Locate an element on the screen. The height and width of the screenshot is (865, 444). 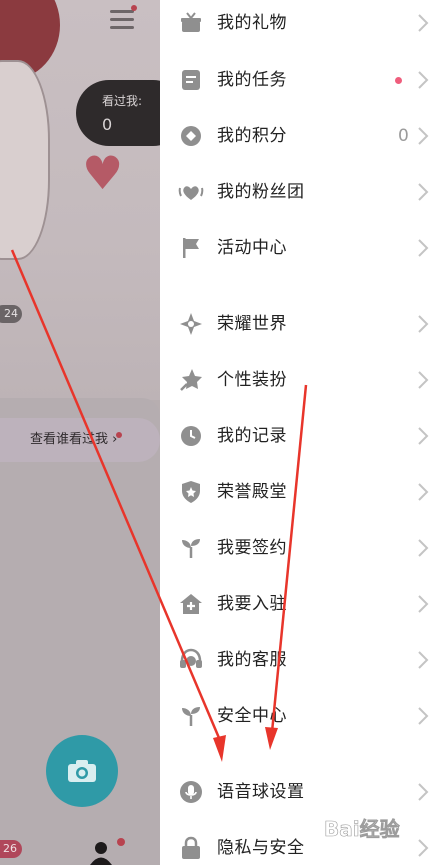
age-badge: 24 is located at coordinates (11, 314).